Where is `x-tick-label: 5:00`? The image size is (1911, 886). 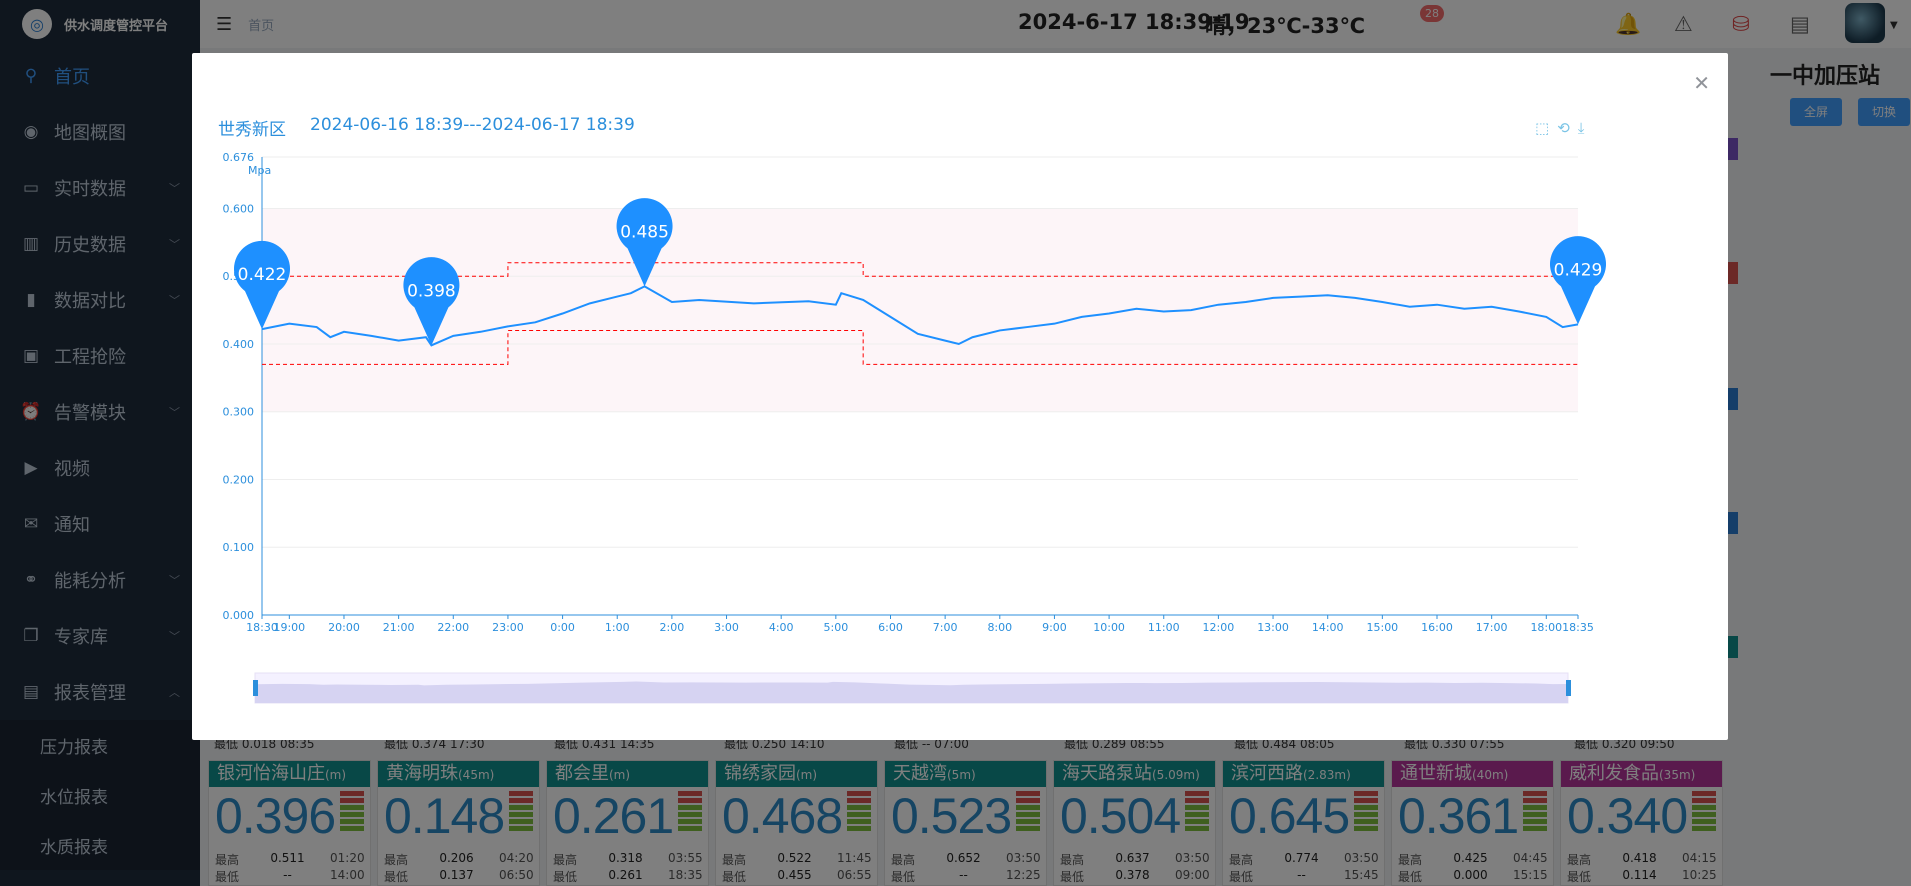
x-tick-label: 5:00 is located at coordinates (835, 627).